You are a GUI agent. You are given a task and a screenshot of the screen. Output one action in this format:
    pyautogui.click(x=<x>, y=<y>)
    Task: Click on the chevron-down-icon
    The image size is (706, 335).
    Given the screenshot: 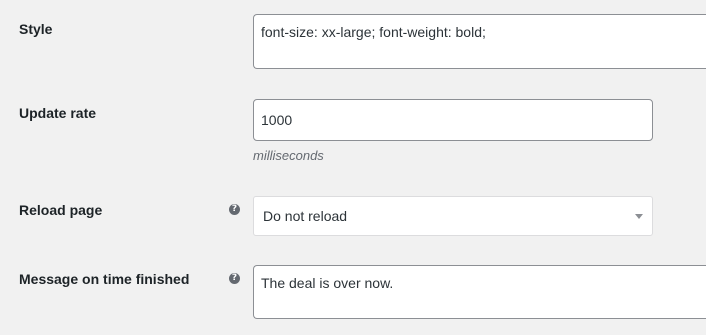 What is the action you would take?
    pyautogui.click(x=639, y=216)
    